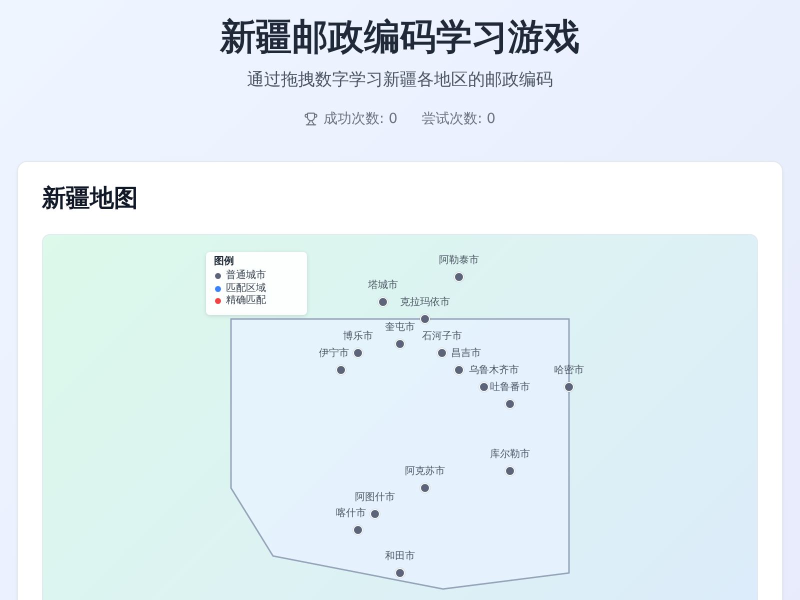  I want to click on trophy-icon, so click(311, 119).